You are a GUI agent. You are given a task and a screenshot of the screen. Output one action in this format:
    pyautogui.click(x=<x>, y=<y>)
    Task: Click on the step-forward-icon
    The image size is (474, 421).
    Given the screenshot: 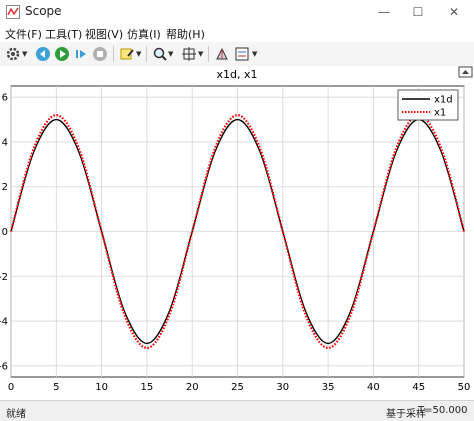 What is the action you would take?
    pyautogui.click(x=81, y=54)
    